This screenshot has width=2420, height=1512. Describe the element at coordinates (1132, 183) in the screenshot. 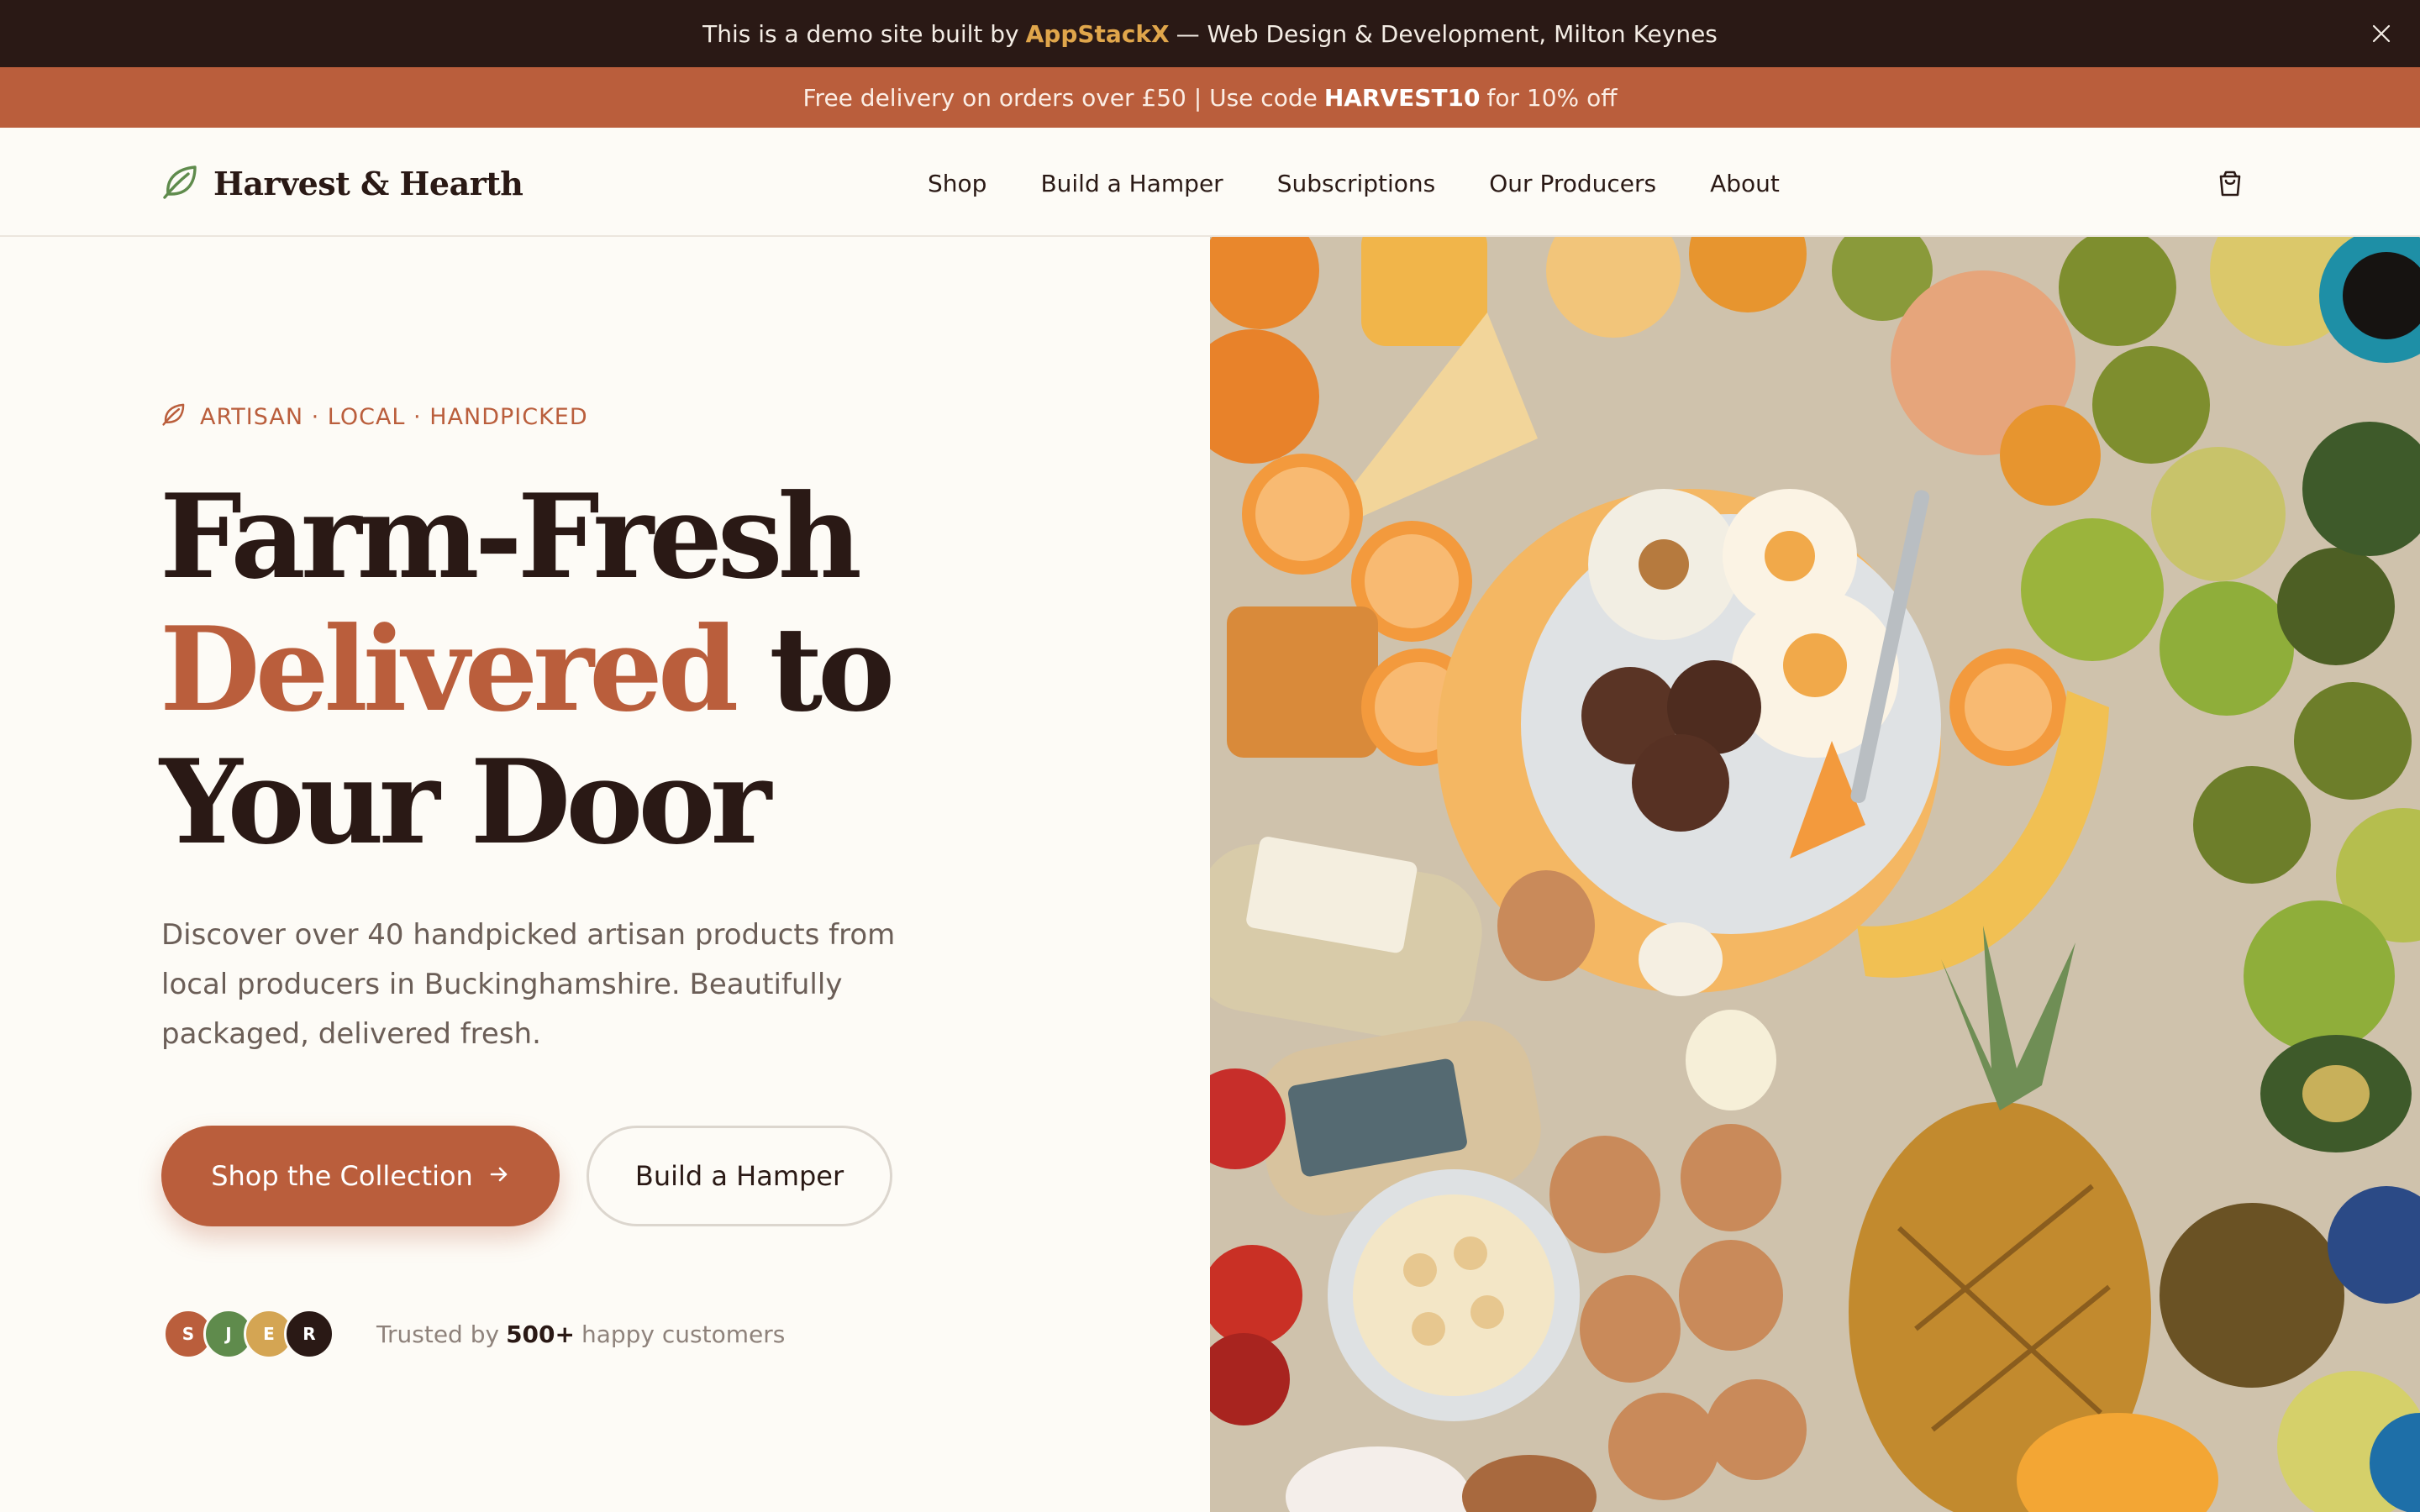

I see `nav-build-a-hamper: Build a Hamper` at that location.